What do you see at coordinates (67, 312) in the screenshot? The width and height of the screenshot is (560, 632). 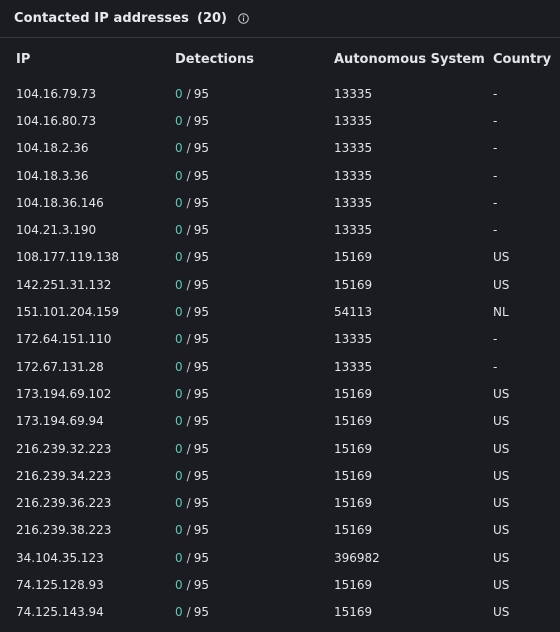 I see `ip-address-link: 151.101.204.159` at bounding box center [67, 312].